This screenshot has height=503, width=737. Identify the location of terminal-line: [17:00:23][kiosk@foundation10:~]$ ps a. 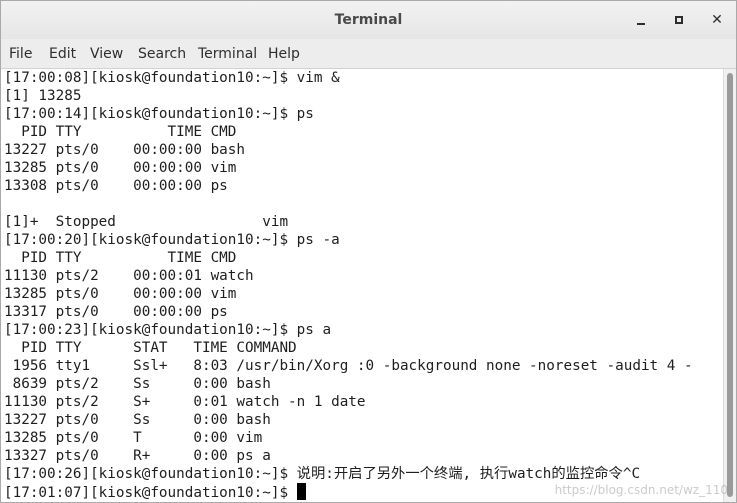
(168, 330).